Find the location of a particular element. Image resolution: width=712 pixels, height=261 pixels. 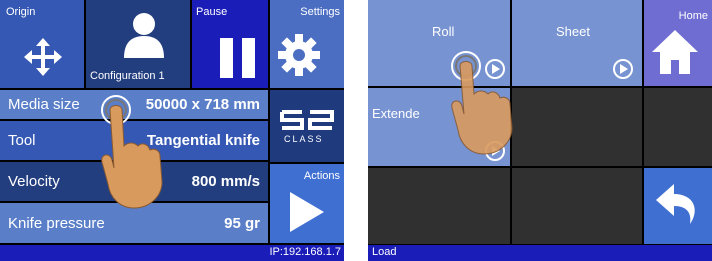

brand-logo: CLASS is located at coordinates (307, 126).